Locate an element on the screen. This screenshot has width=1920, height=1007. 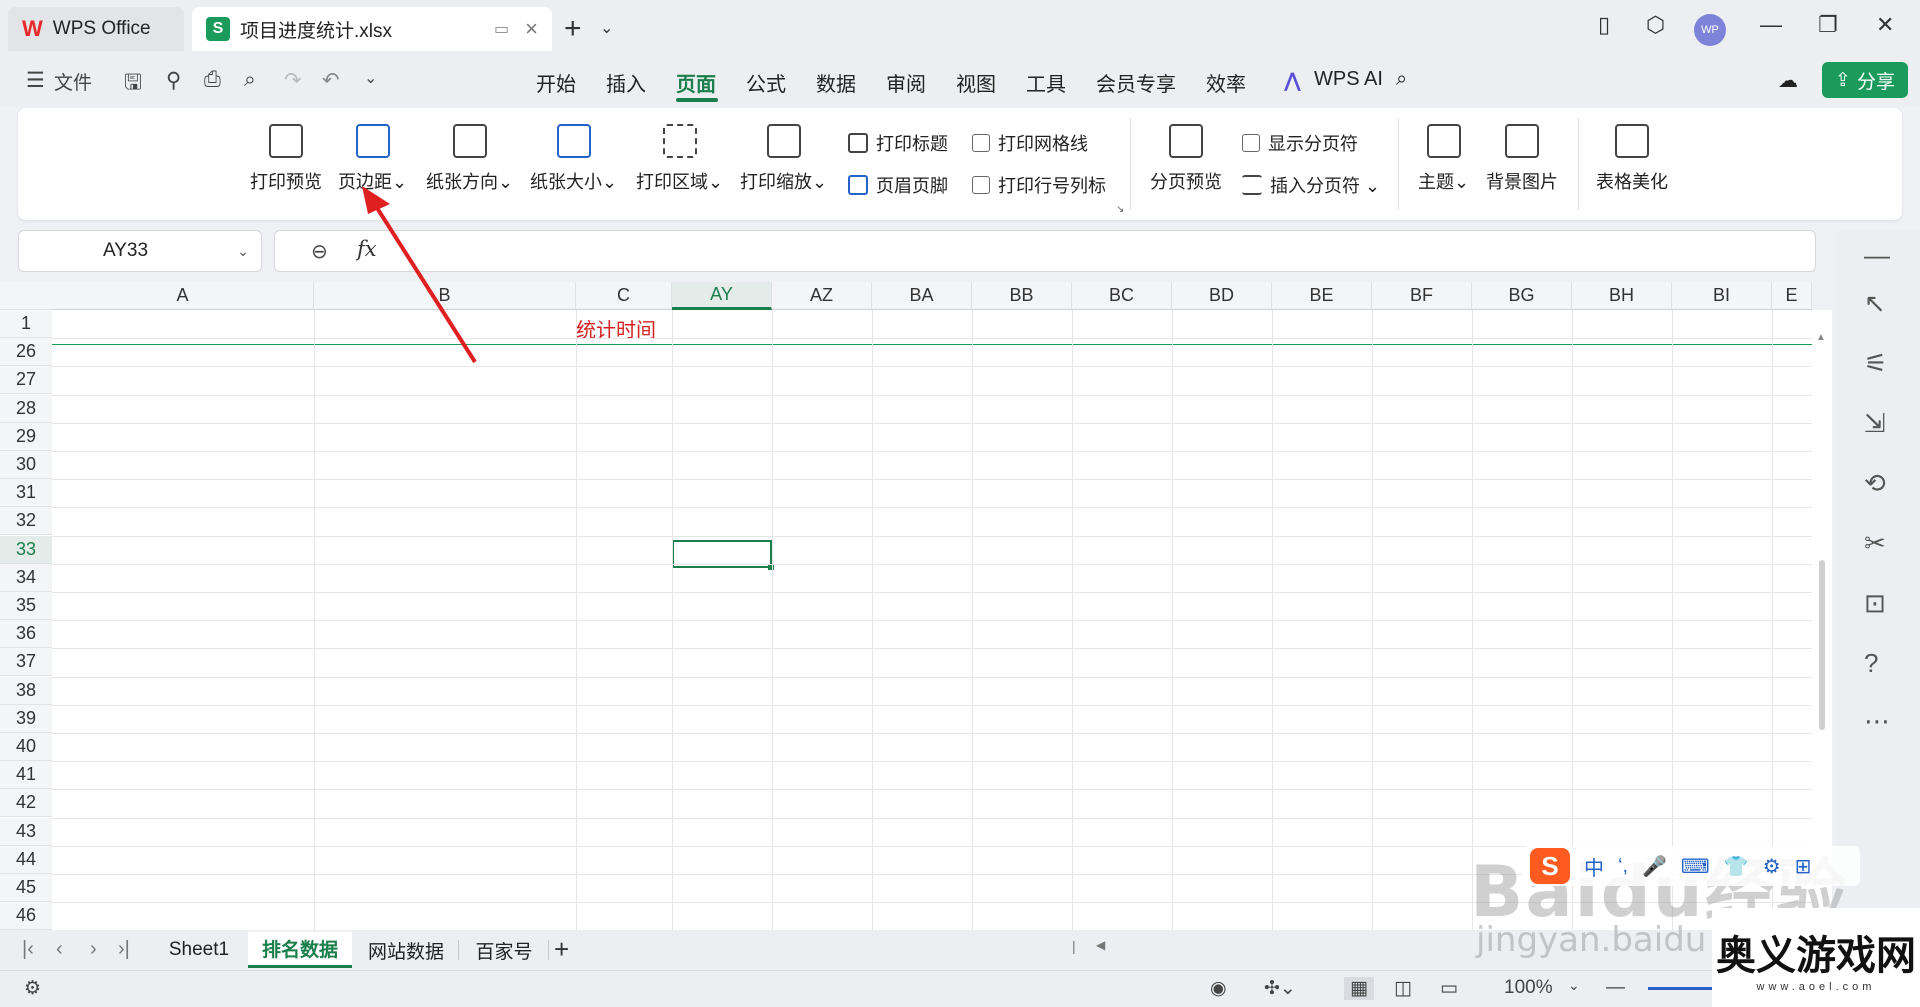
mic-icon: 🎤 is located at coordinates (1654, 866).